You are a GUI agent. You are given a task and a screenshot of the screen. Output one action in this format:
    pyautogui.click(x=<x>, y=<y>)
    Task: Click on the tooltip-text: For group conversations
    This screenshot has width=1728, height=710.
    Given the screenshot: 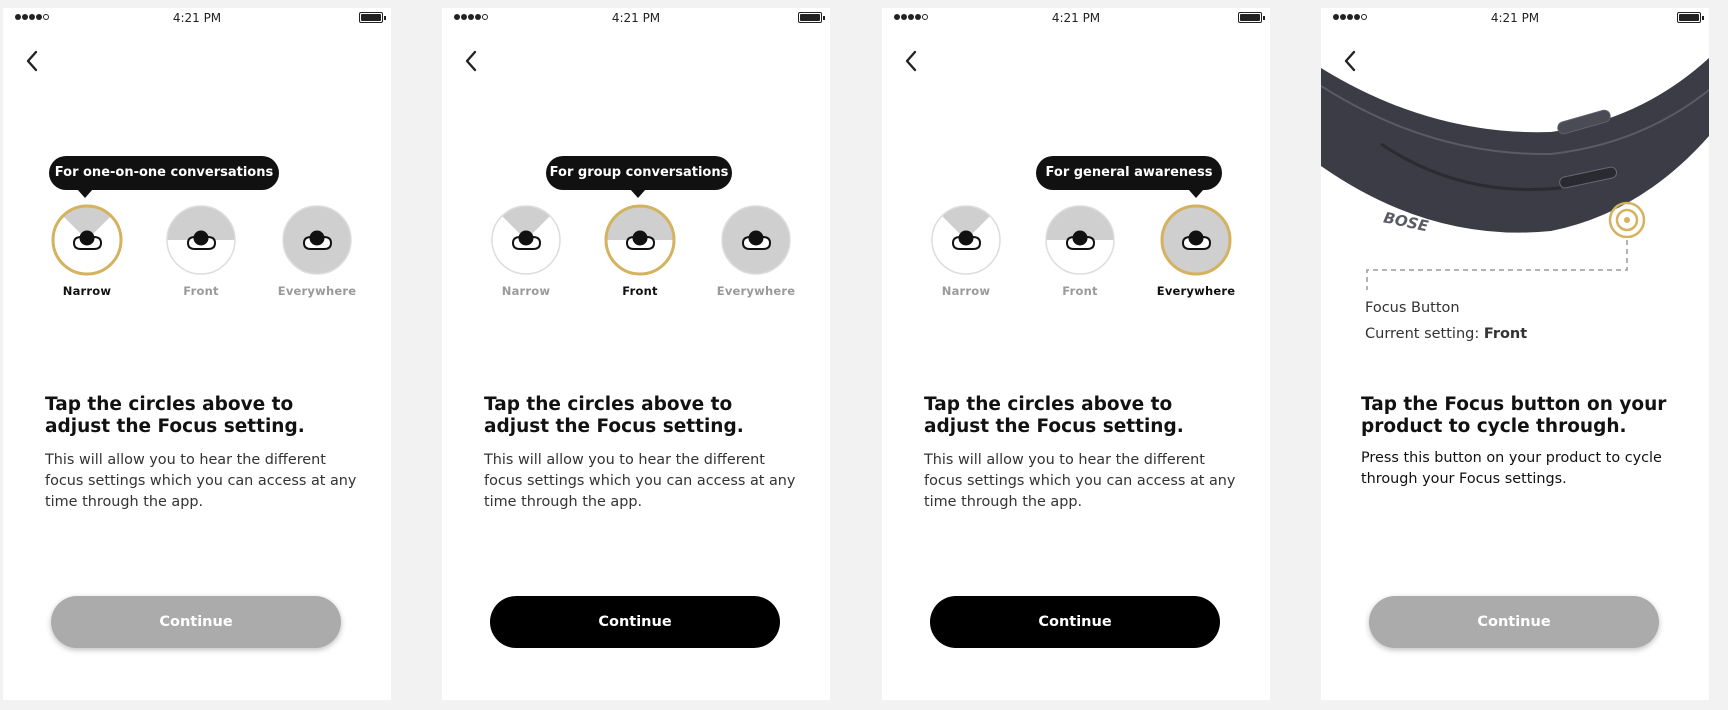 What is the action you would take?
    pyautogui.click(x=639, y=172)
    